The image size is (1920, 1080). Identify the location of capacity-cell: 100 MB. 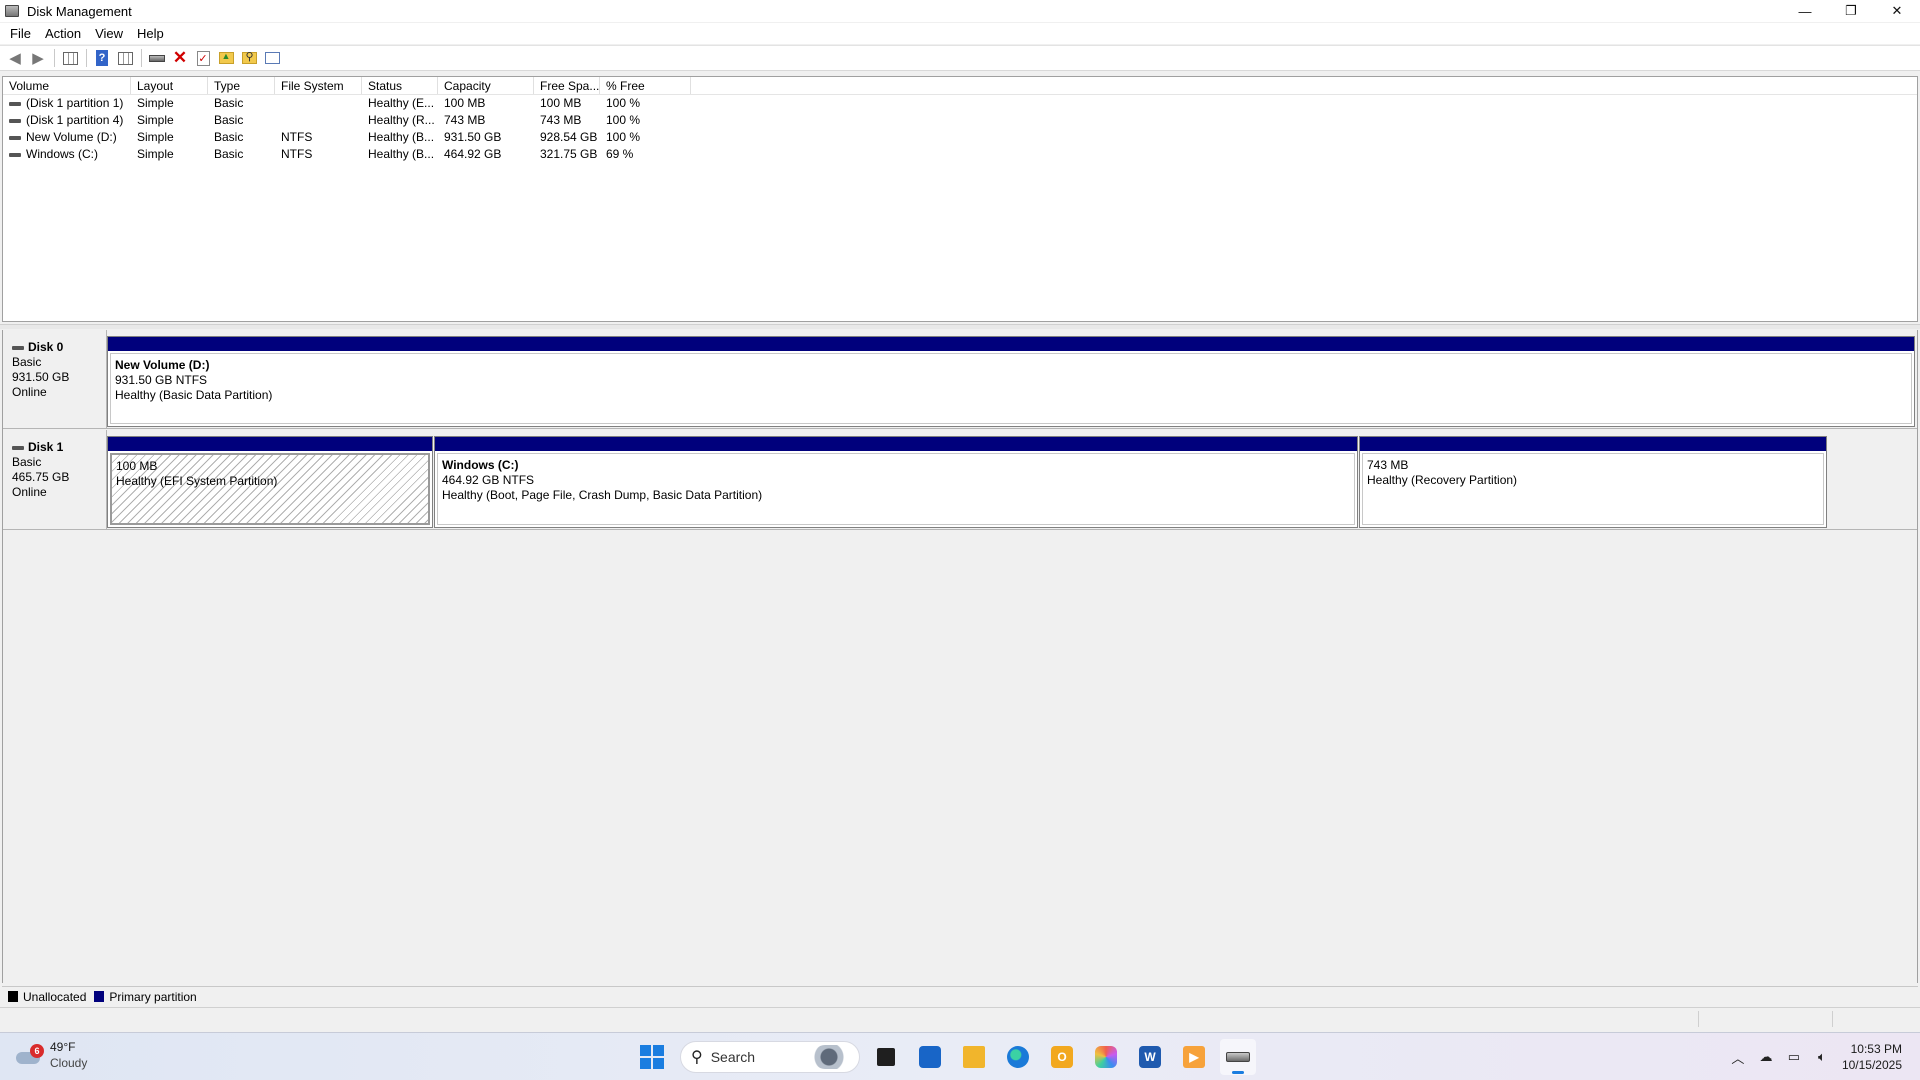
(465, 103).